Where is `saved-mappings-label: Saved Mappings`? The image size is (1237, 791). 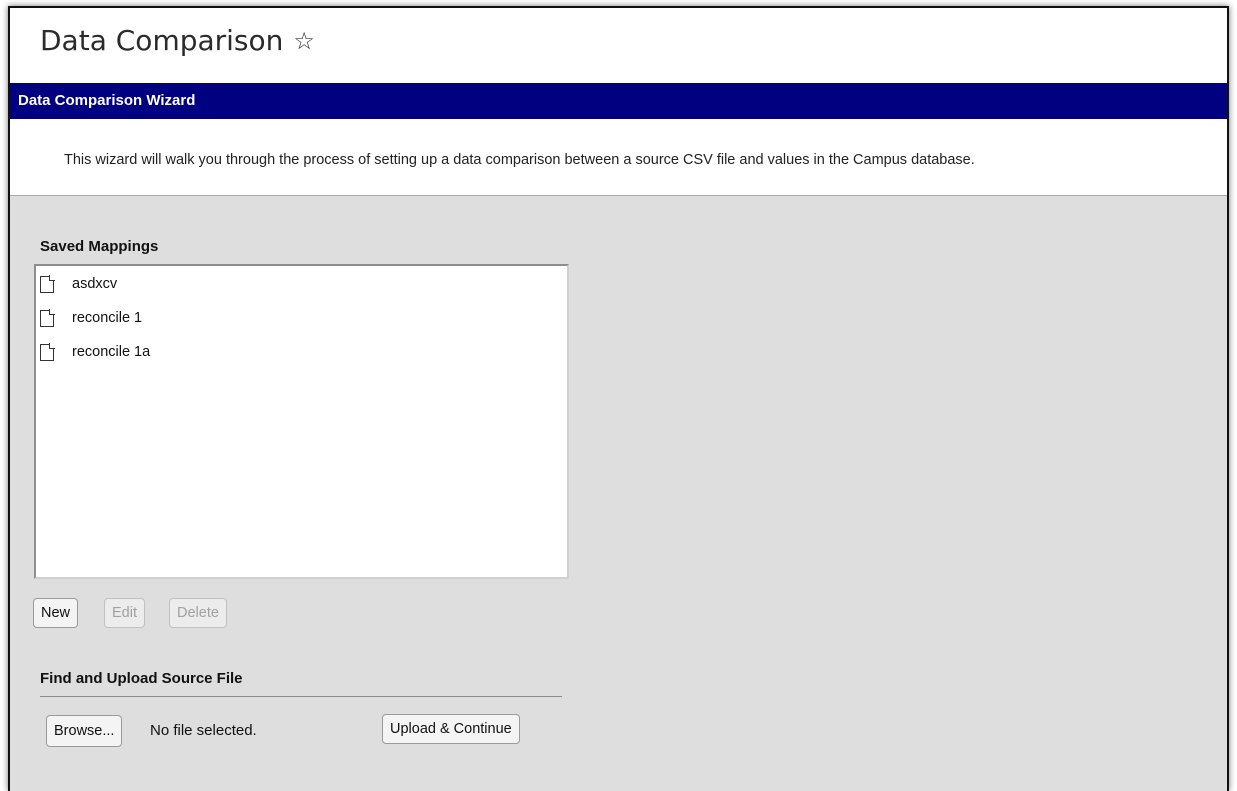
saved-mappings-label: Saved Mappings is located at coordinates (99, 246).